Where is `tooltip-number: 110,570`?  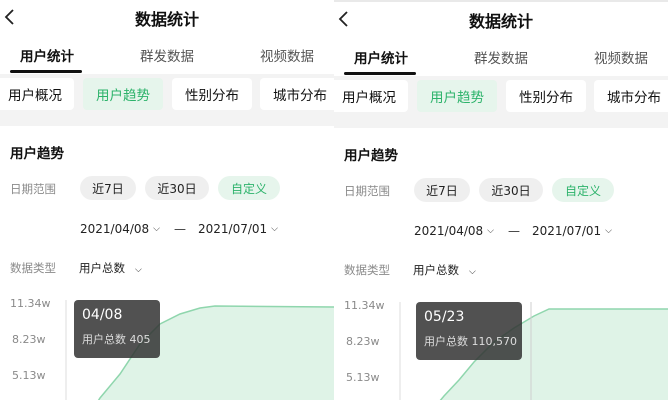 tooltip-number: 110,570 is located at coordinates (494, 341).